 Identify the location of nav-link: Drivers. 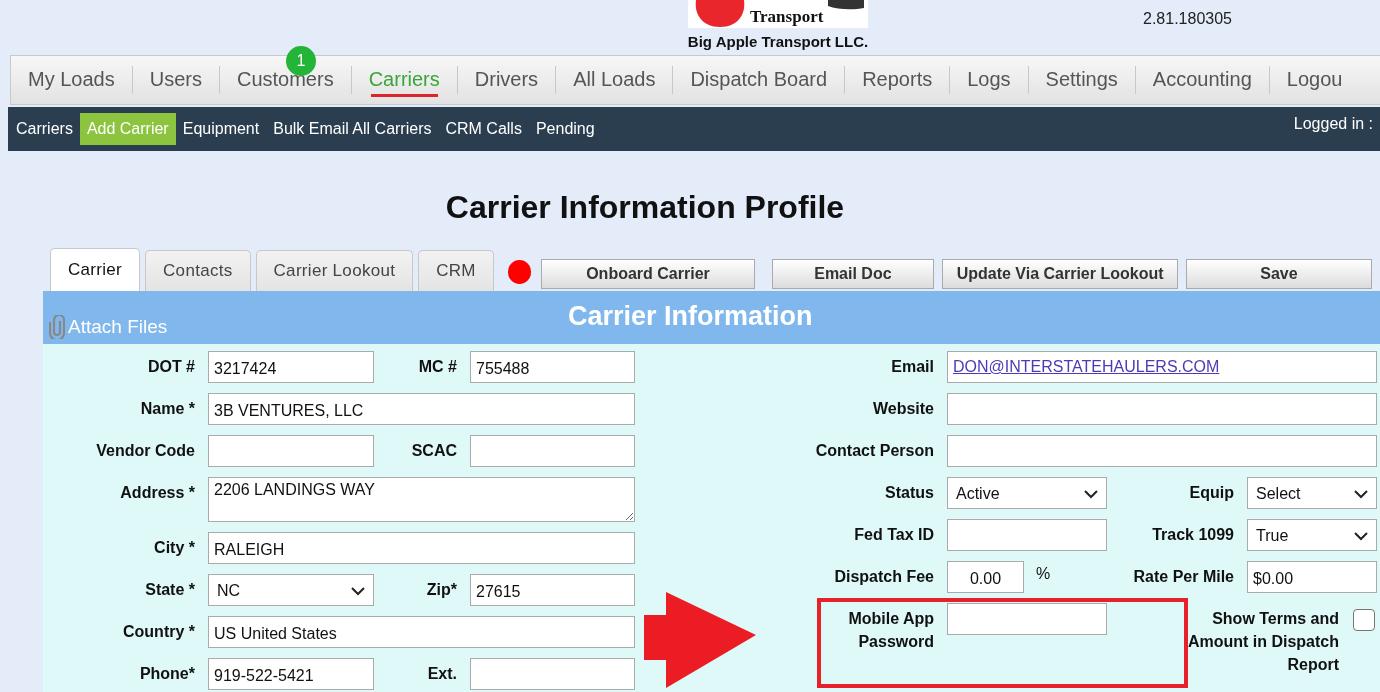
(506, 80).